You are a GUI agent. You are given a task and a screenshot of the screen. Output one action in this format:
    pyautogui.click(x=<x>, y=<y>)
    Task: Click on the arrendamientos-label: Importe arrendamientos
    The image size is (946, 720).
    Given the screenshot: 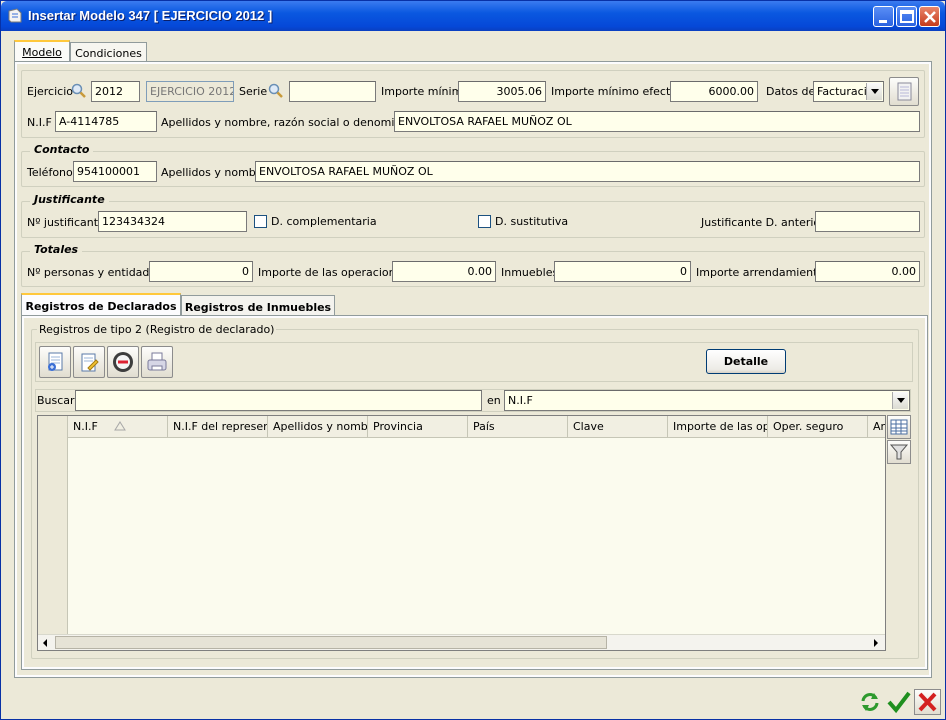 What is the action you would take?
    pyautogui.click(x=763, y=272)
    